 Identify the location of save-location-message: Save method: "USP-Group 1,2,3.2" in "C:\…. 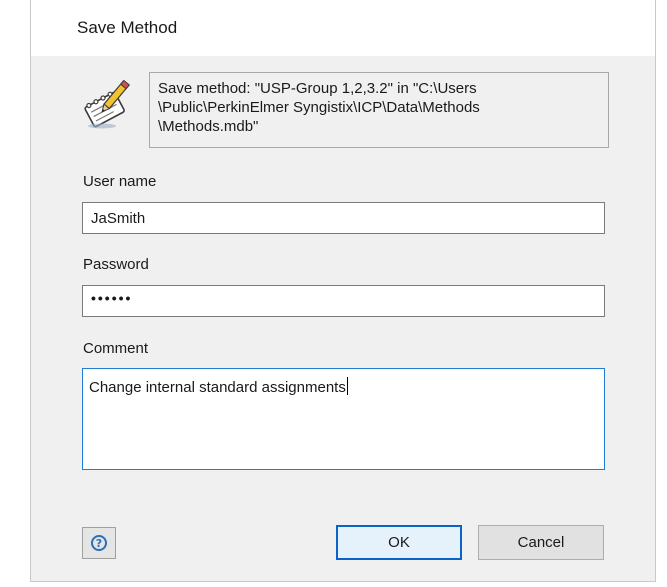
(379, 110).